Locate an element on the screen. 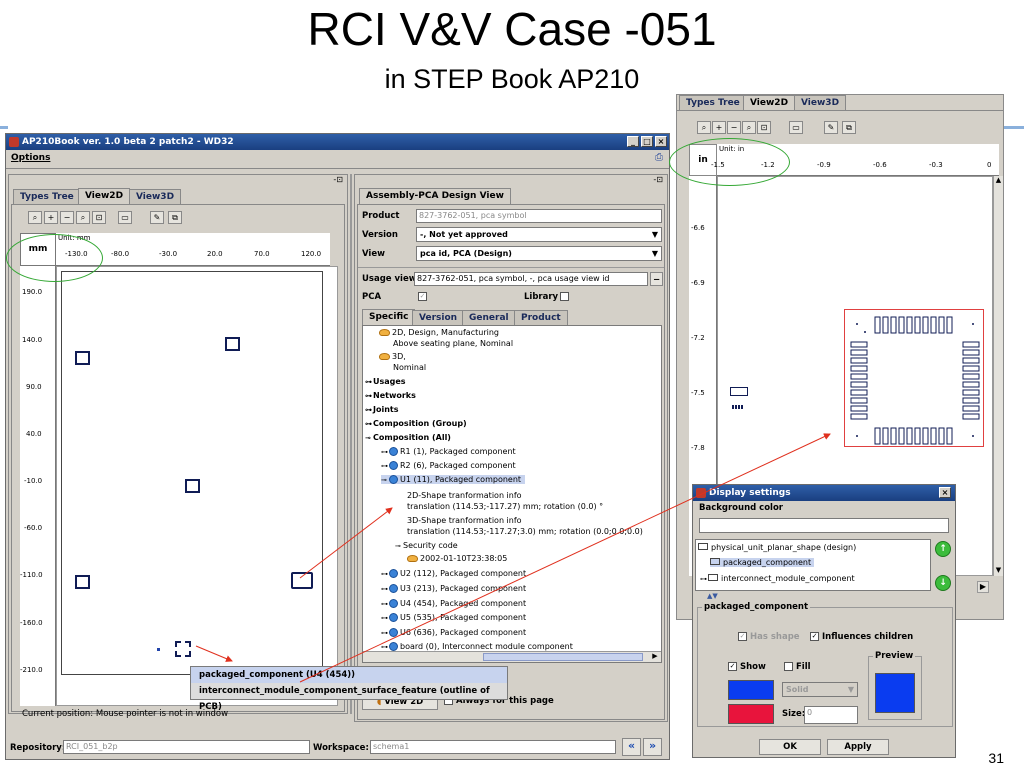 This screenshot has width=1024, height=768. show-color-swatch is located at coordinates (751, 690).